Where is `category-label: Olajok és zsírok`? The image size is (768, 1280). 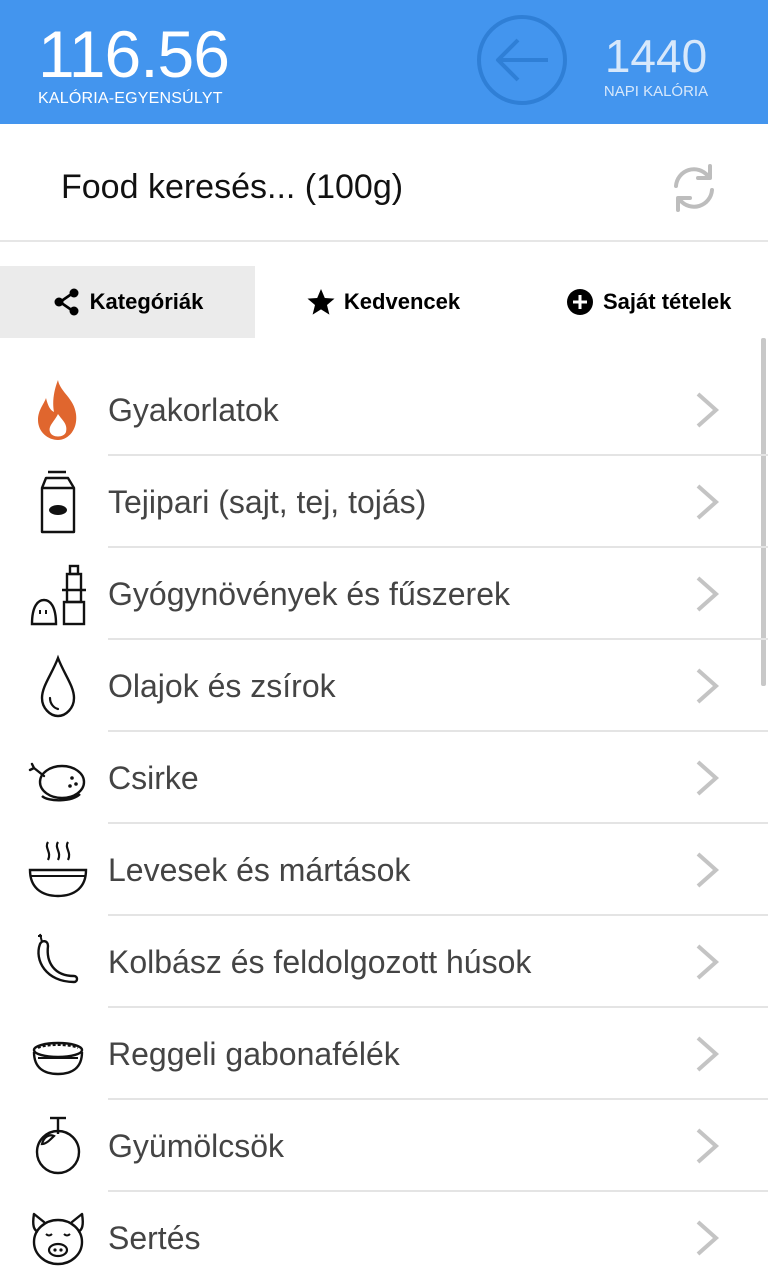
category-label: Olajok és zsírok is located at coordinates (222, 686).